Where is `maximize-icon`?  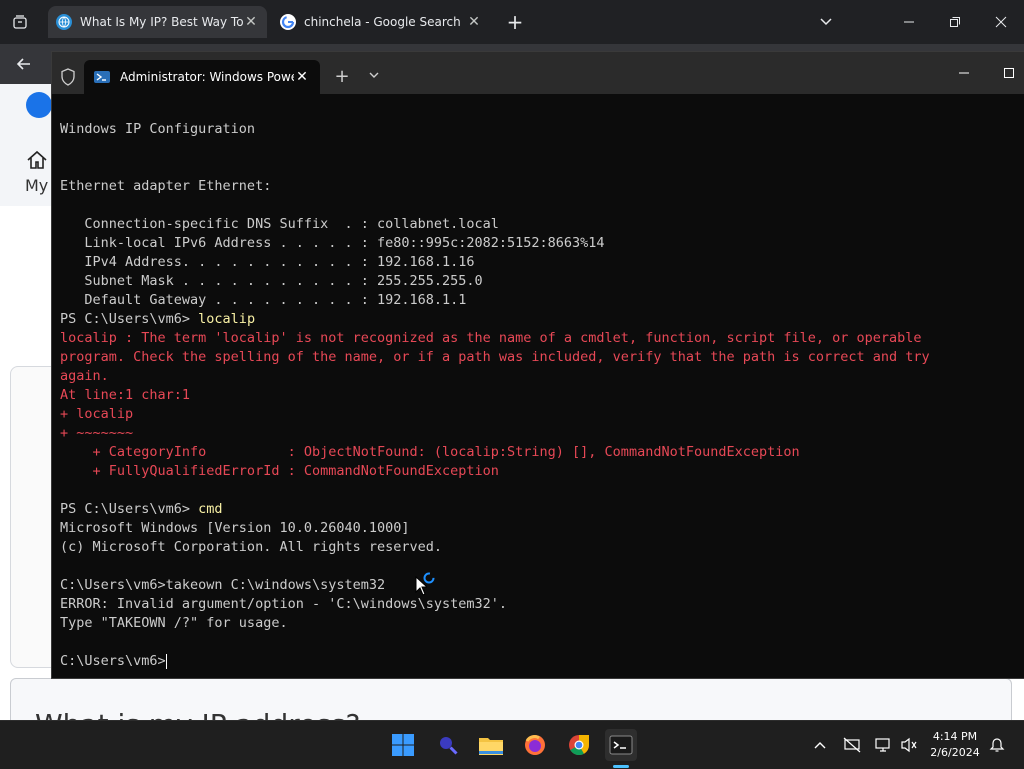
maximize-icon is located at coordinates (1009, 73).